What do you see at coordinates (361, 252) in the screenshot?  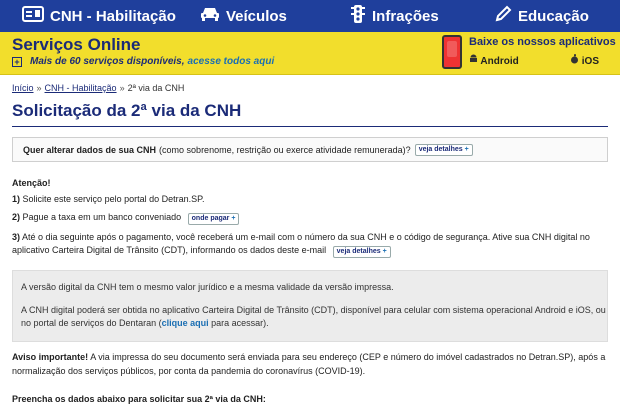 I see `email-details-button: veja detalhes +` at bounding box center [361, 252].